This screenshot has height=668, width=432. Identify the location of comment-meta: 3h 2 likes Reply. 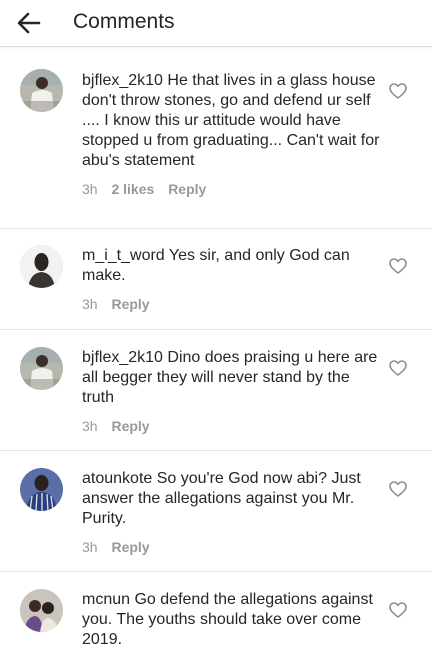
(232, 189).